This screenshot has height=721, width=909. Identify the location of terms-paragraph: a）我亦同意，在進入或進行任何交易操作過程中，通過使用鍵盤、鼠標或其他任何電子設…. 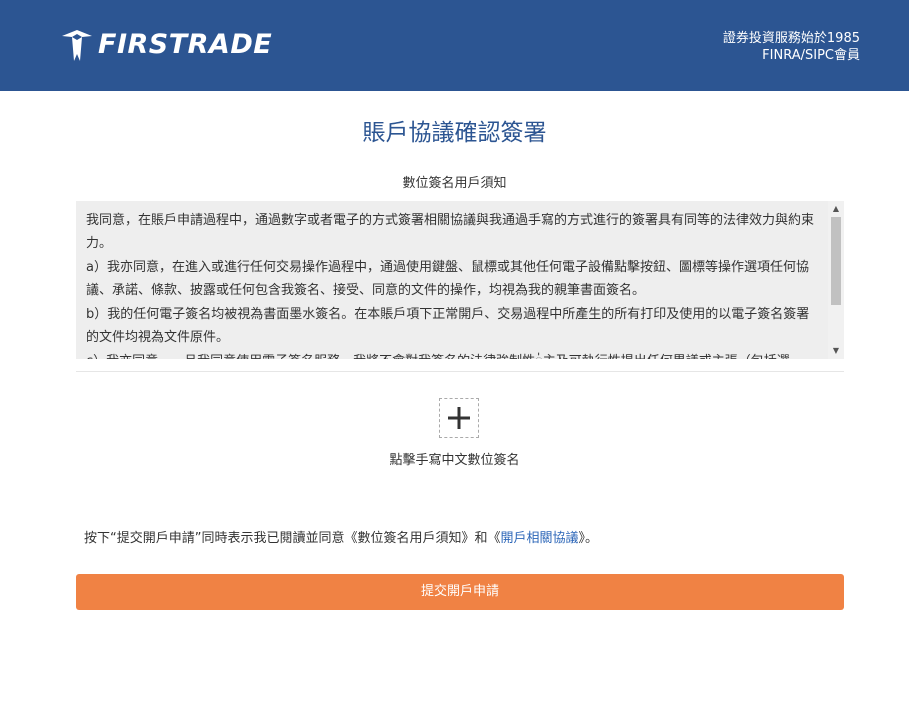
(447, 279).